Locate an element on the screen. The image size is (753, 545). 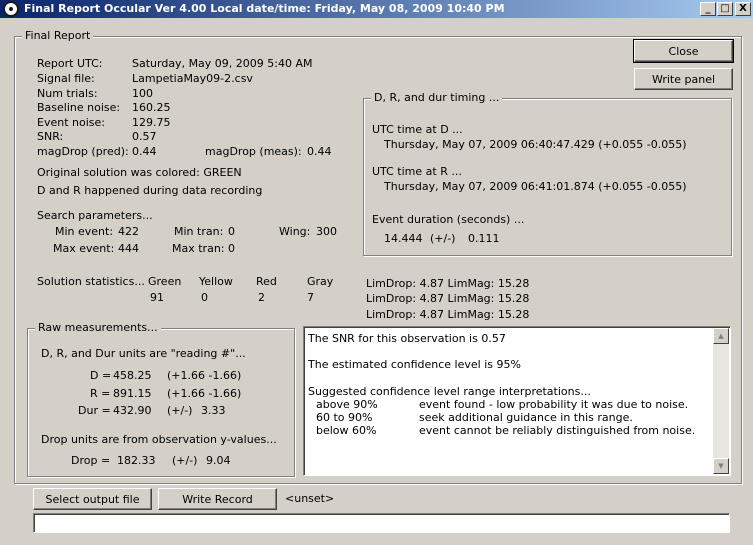
original-solution-text: Original solution was colored: GREEN is located at coordinates (139, 172).